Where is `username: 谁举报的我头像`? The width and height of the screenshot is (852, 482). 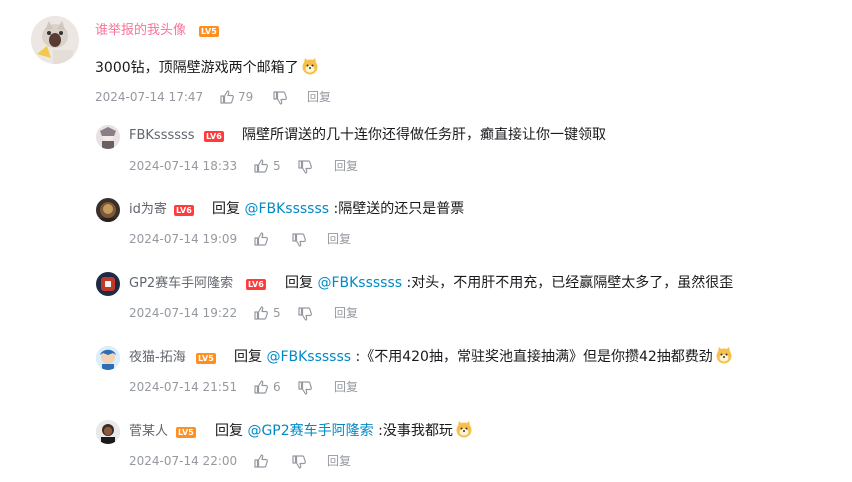 username: 谁举报的我头像 is located at coordinates (140, 31).